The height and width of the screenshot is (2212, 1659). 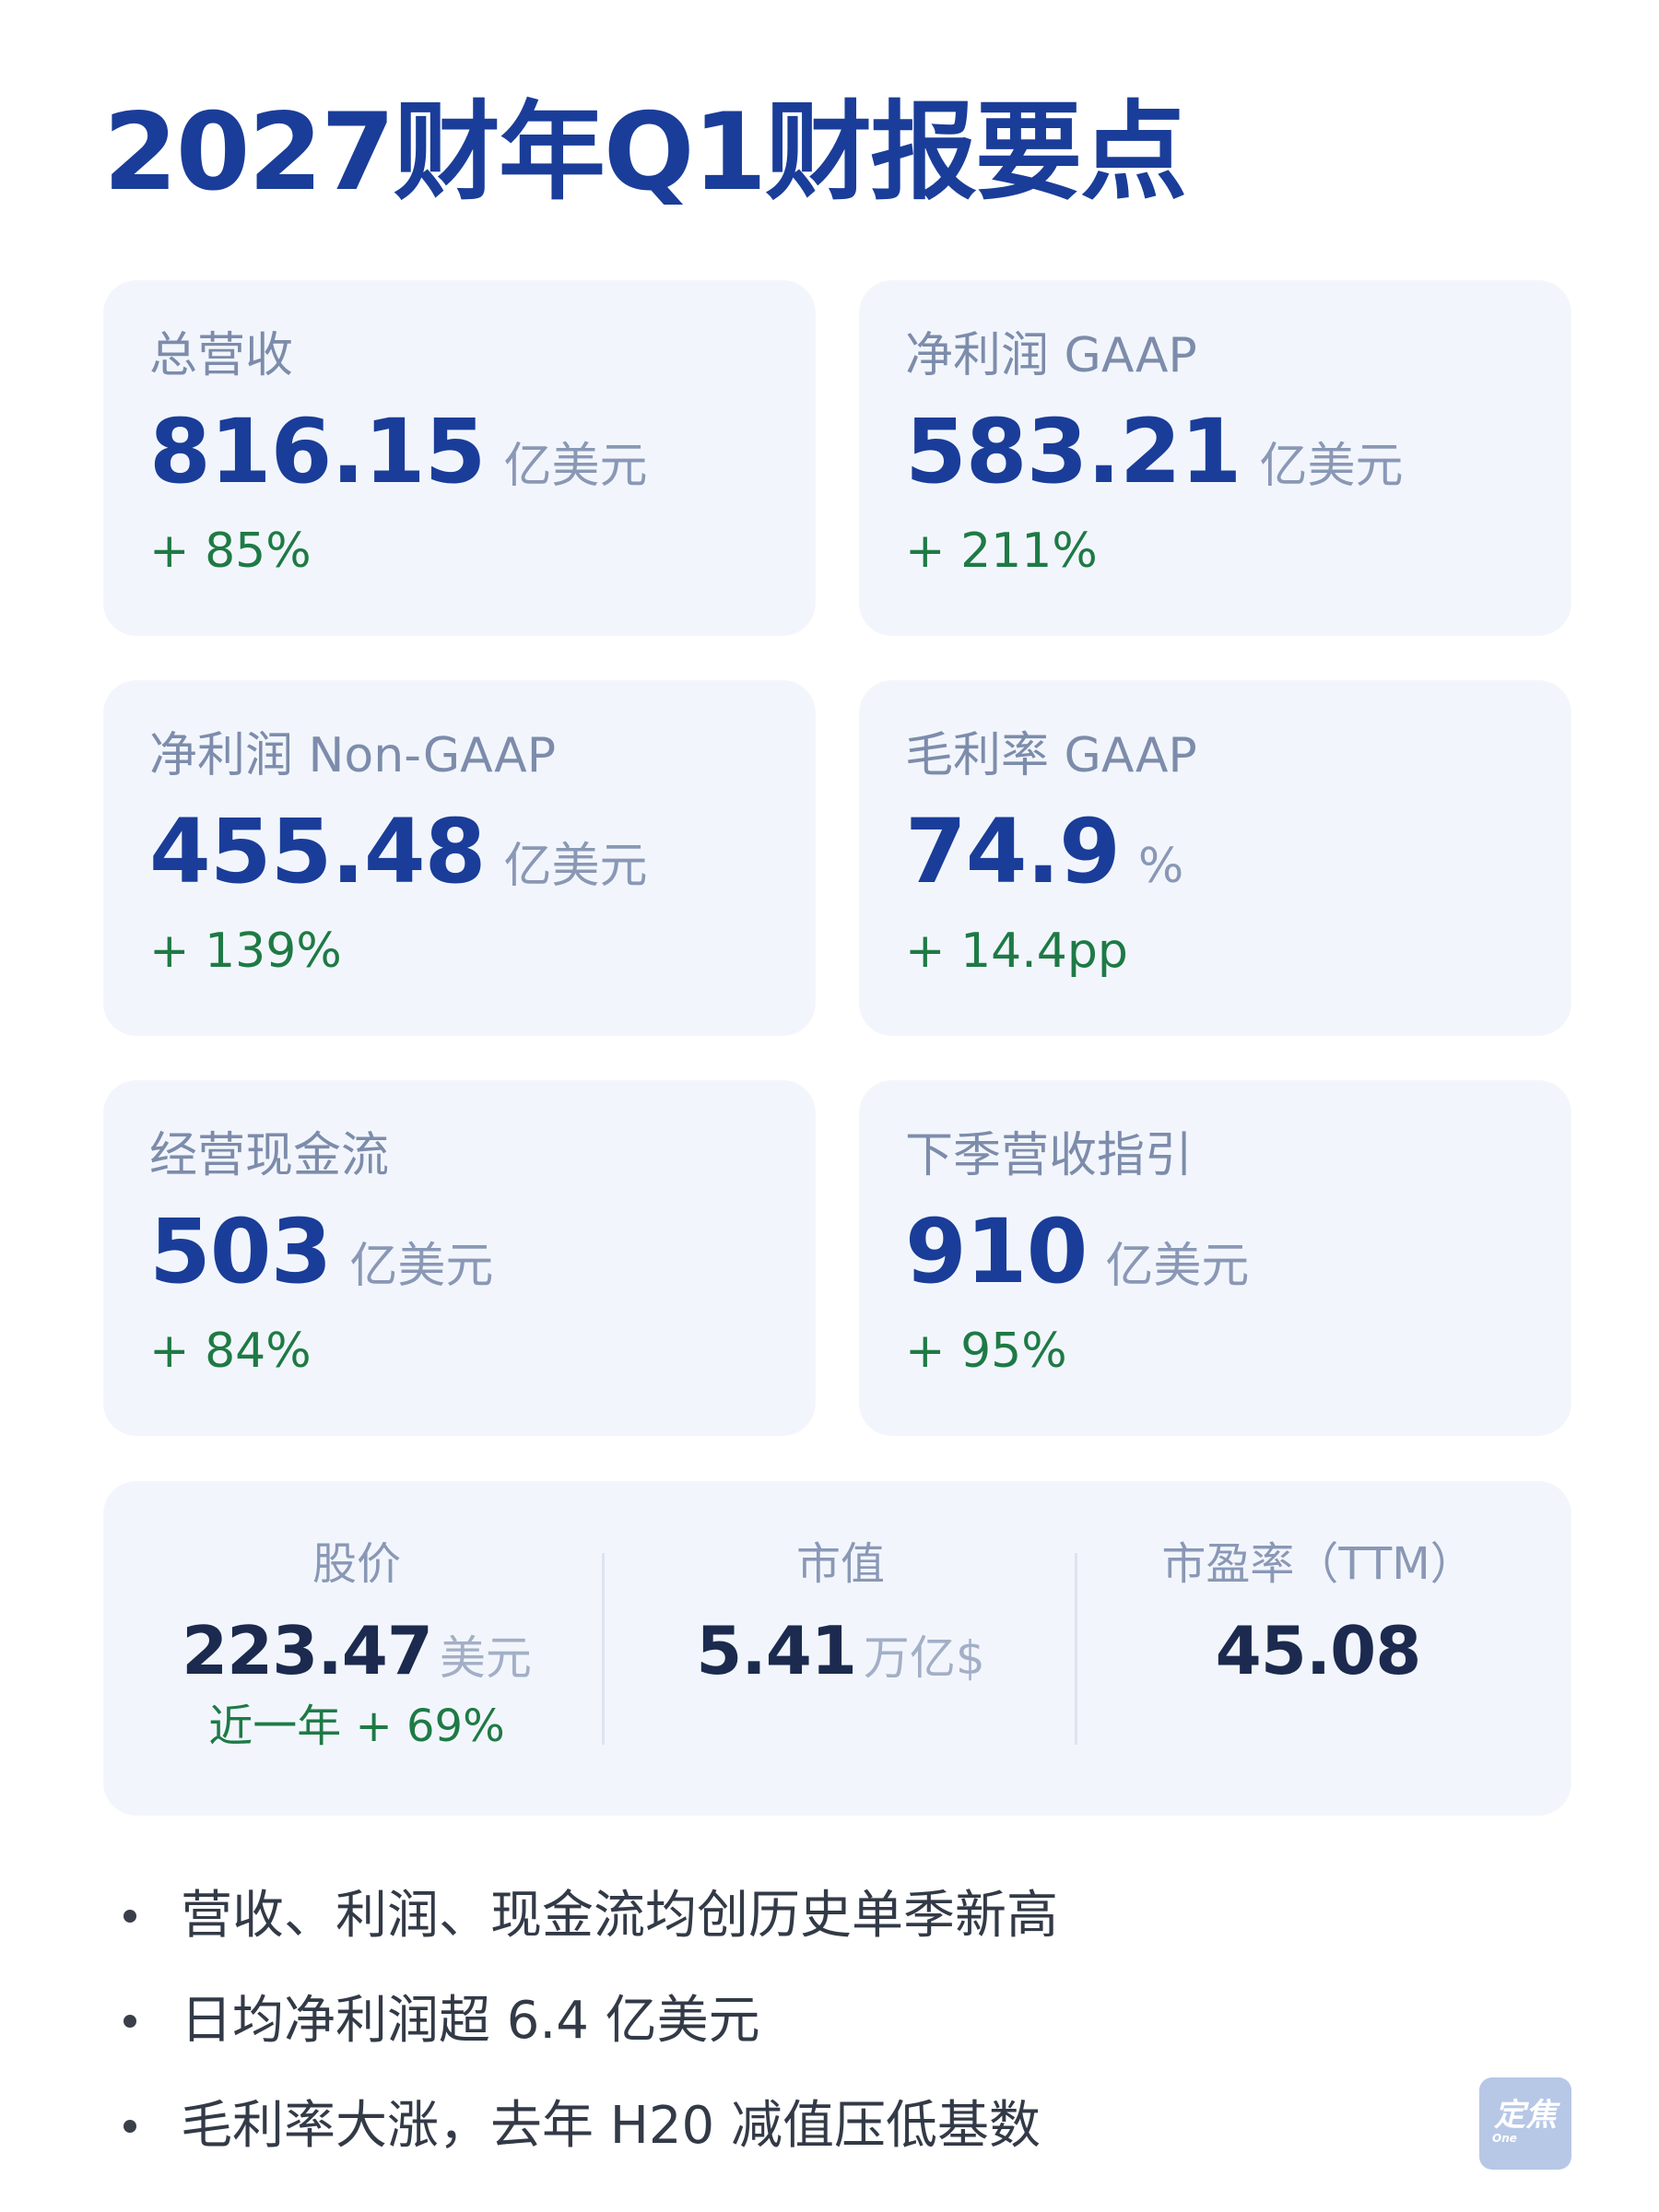 I want to click on stat-market-cap: 市值 5.41 万亿$, so click(x=841, y=1613).